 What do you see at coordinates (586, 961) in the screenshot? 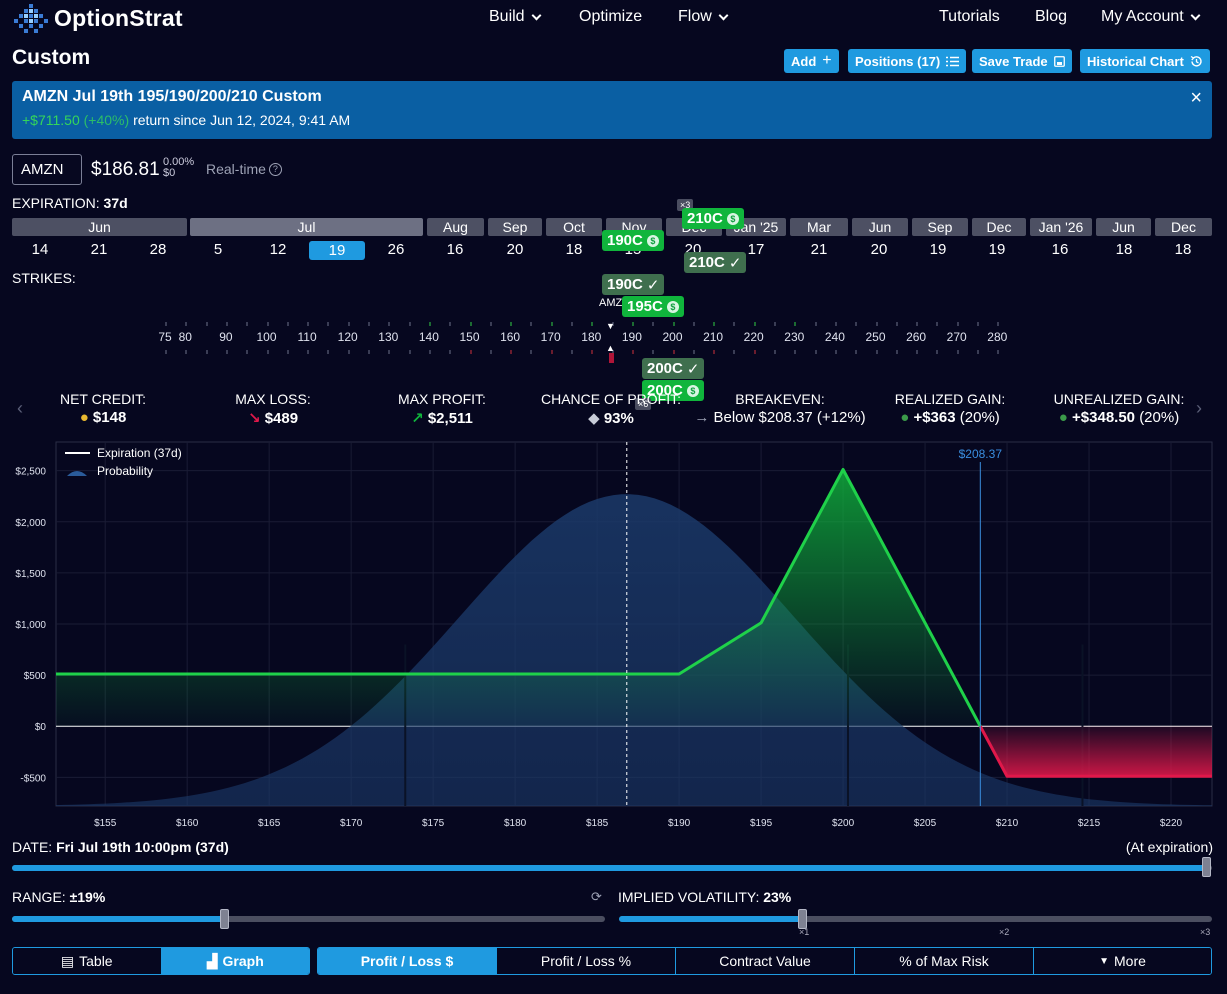
I see `pl-percent-button: Profit / Loss %` at bounding box center [586, 961].